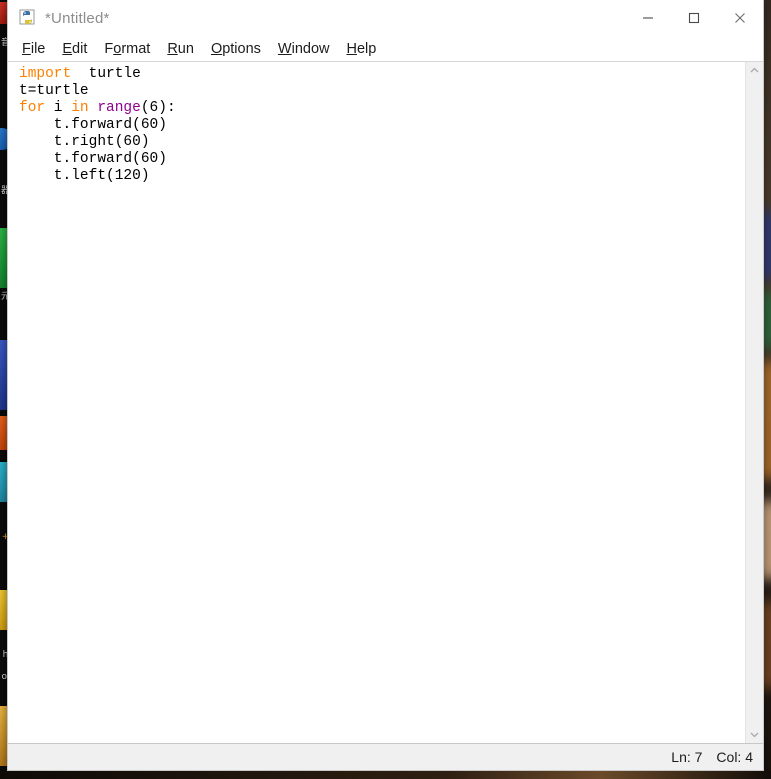  Describe the element at coordinates (80, 48) in the screenshot. I see `menu-edit-post: dit` at that location.